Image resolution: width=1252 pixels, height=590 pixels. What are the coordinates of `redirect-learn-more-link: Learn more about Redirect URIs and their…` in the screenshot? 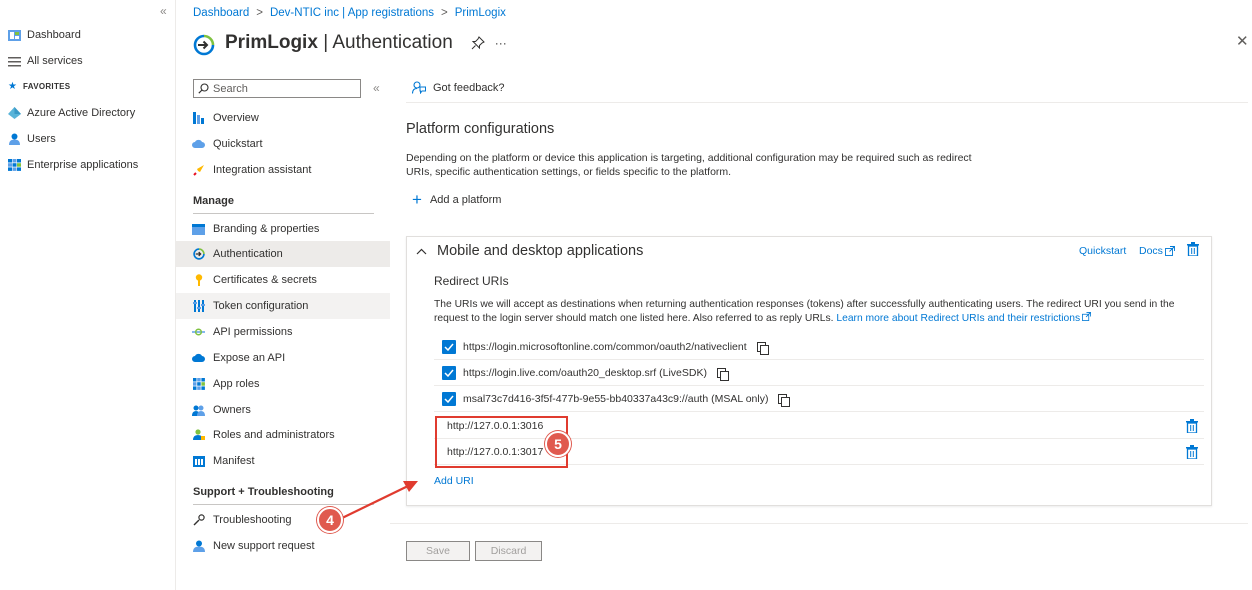 It's located at (958, 318).